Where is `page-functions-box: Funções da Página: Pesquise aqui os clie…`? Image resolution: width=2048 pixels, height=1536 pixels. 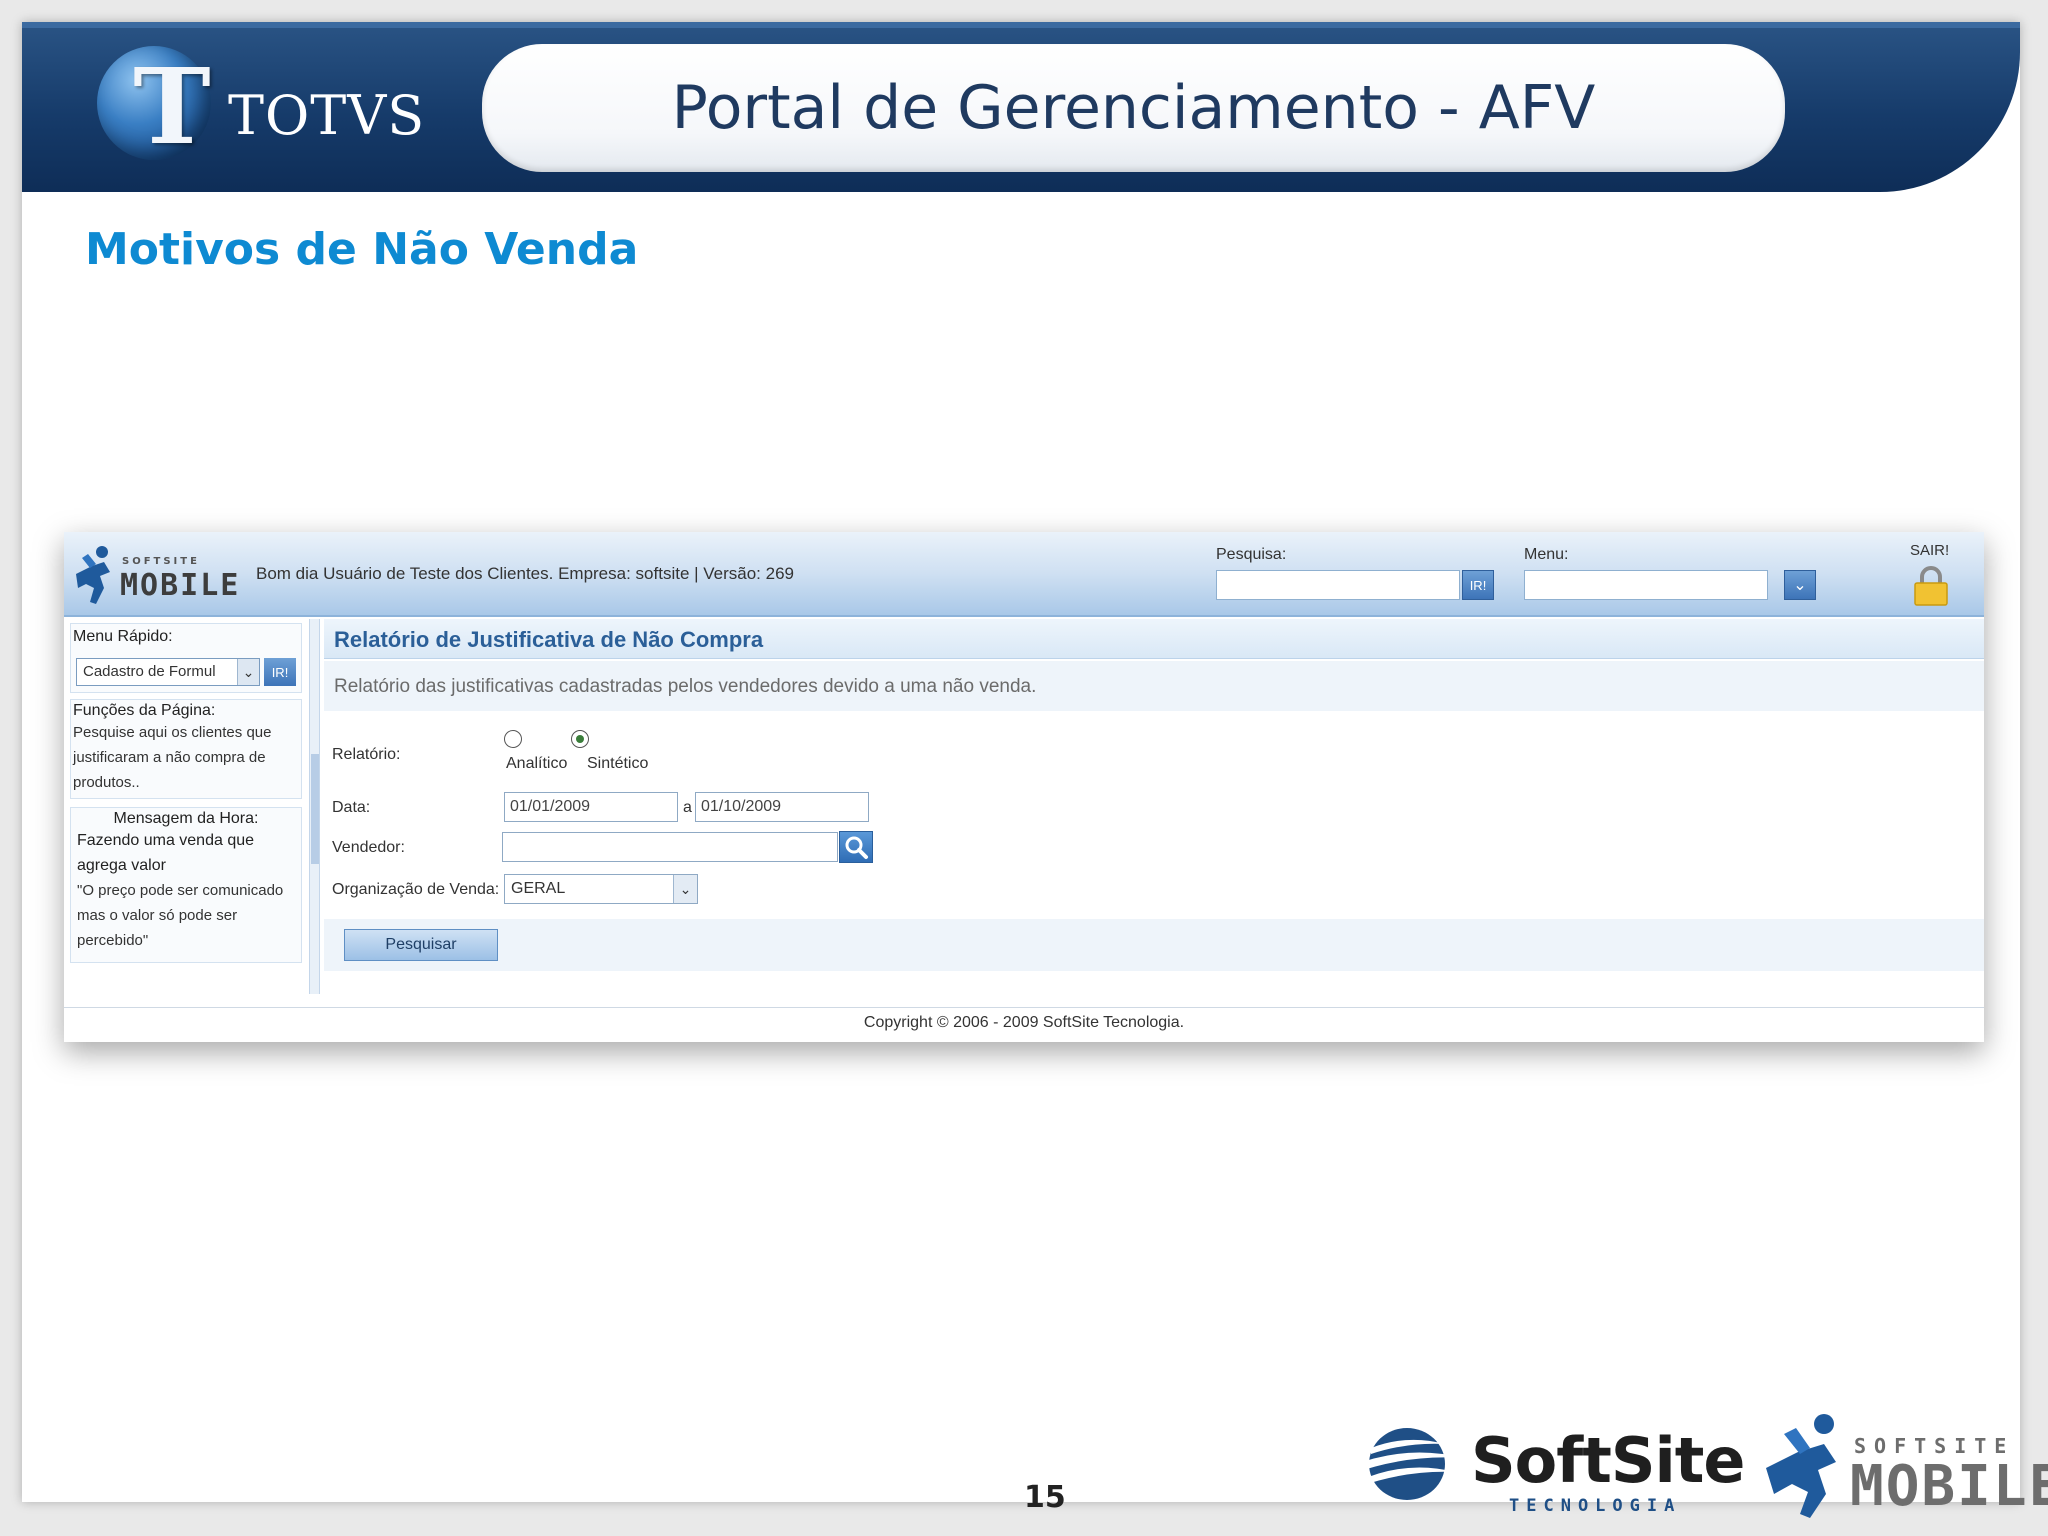
page-functions-box: Funções da Página: Pesquise aqui os clie… is located at coordinates (186, 749).